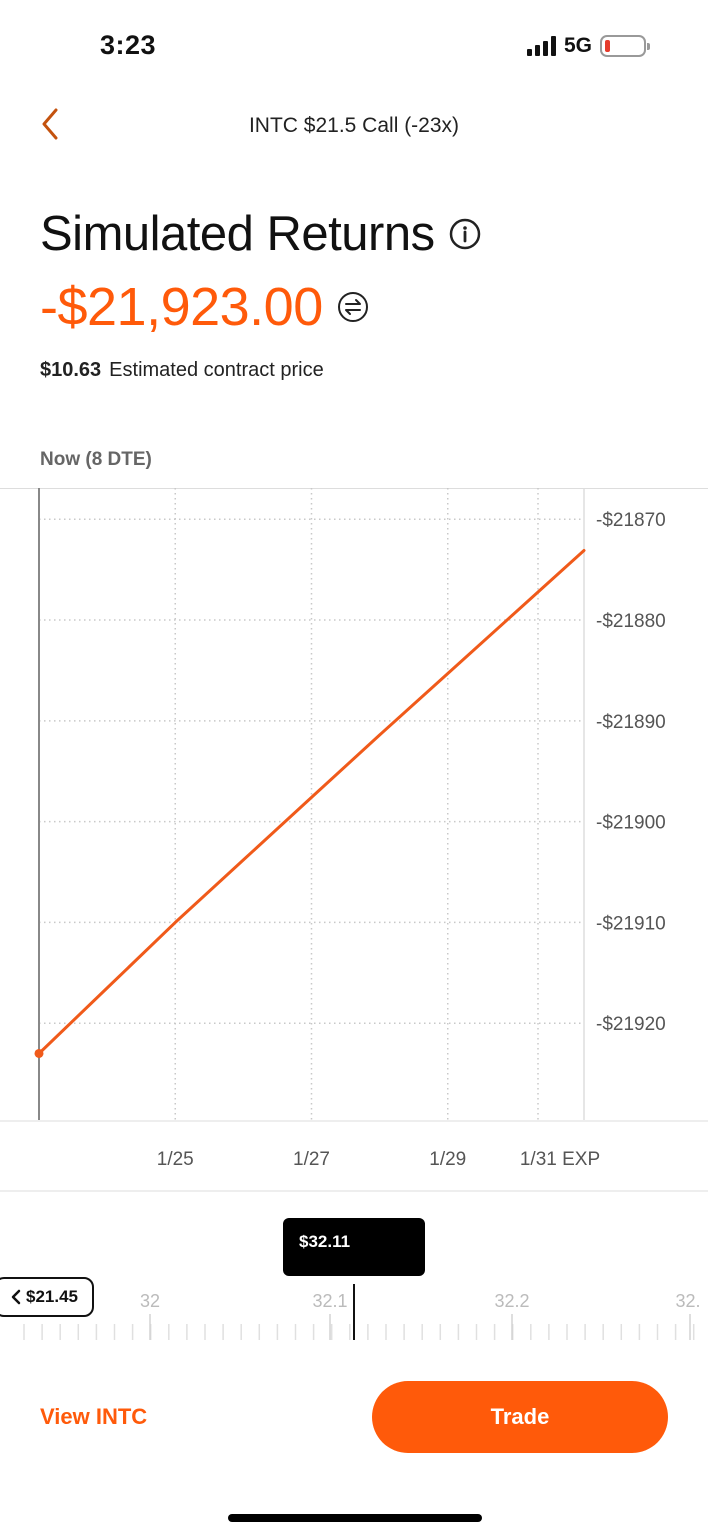  Describe the element at coordinates (511, 1301) in the screenshot. I see `ruler-tick-label: 32.2` at that location.